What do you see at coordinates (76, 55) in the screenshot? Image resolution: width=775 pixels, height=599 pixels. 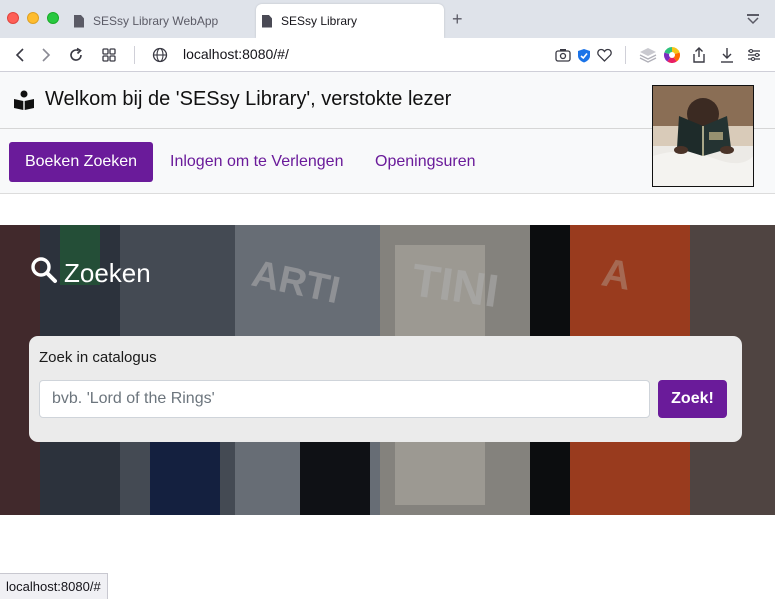 I see `reload-icon` at bounding box center [76, 55].